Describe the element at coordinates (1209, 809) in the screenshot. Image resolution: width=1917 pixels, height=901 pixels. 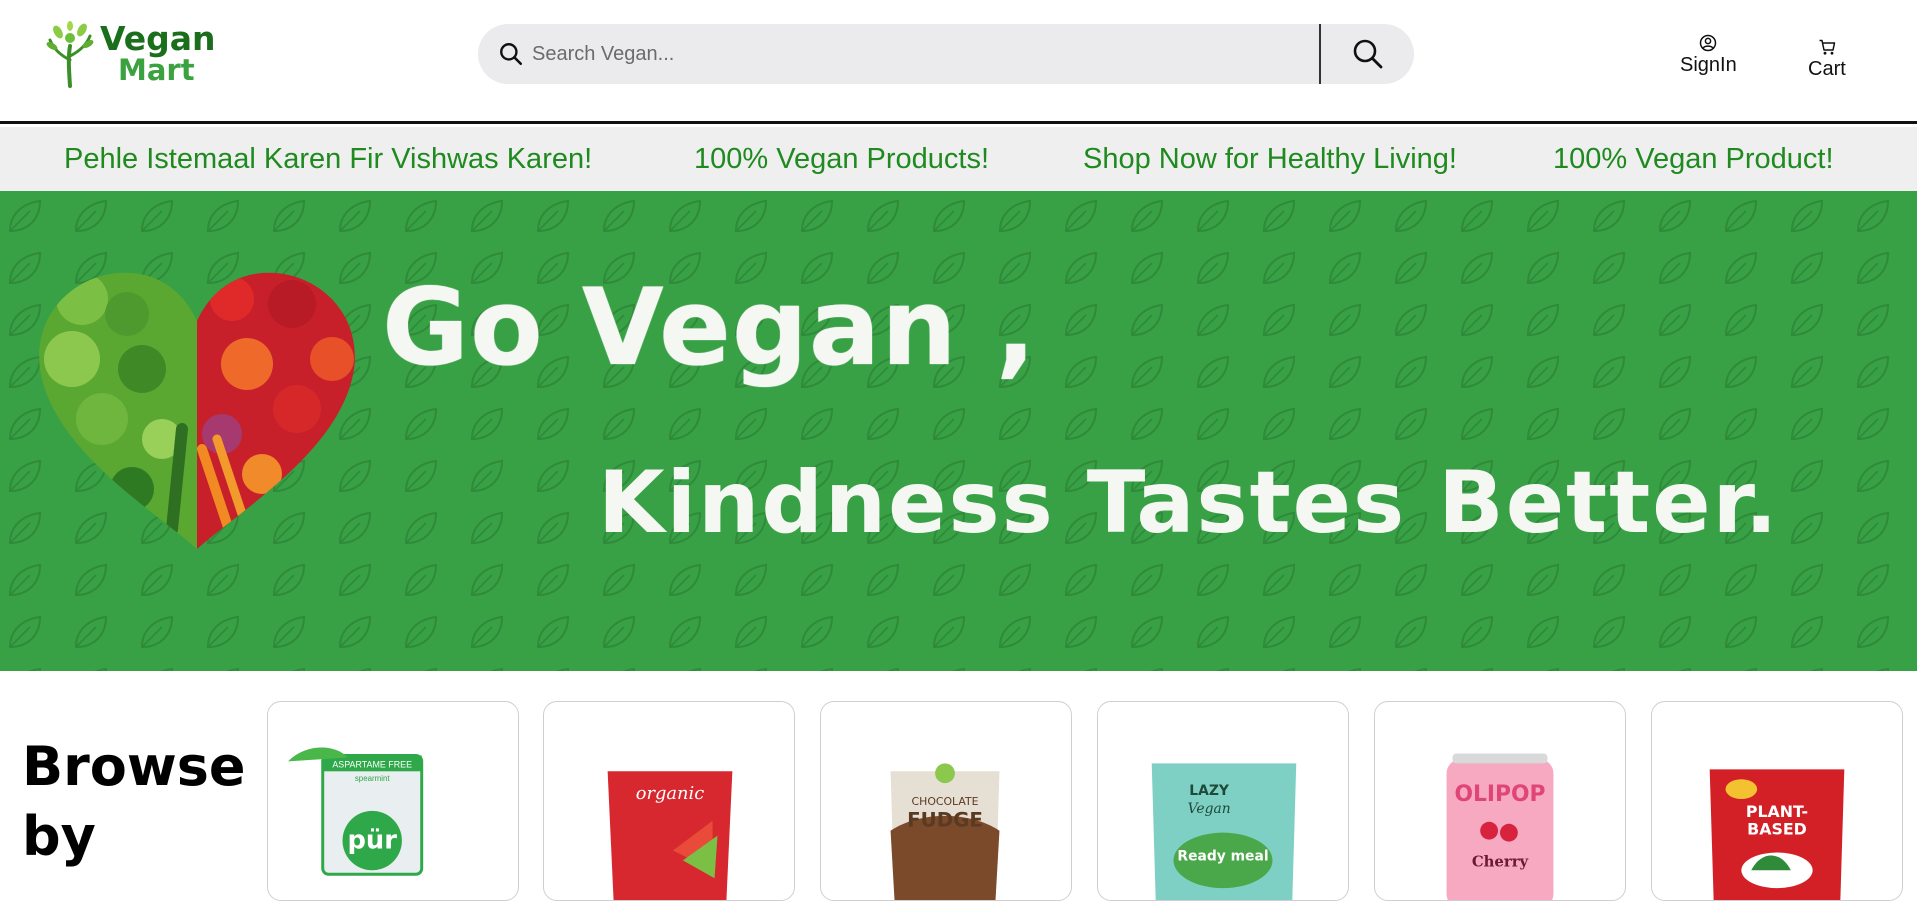
I see `svg-text: Vegan` at that location.